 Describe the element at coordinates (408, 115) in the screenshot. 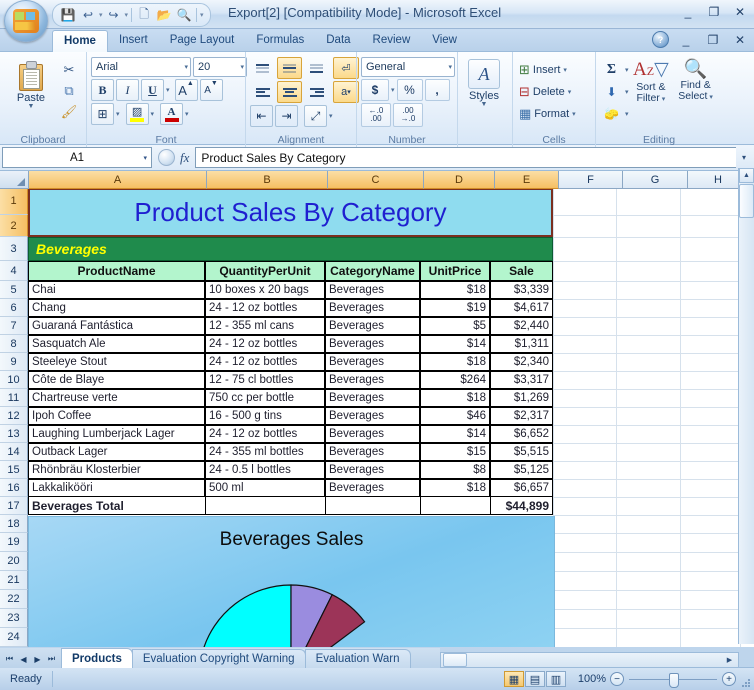

I see `decrease-decimal-button: .00 →.0` at that location.